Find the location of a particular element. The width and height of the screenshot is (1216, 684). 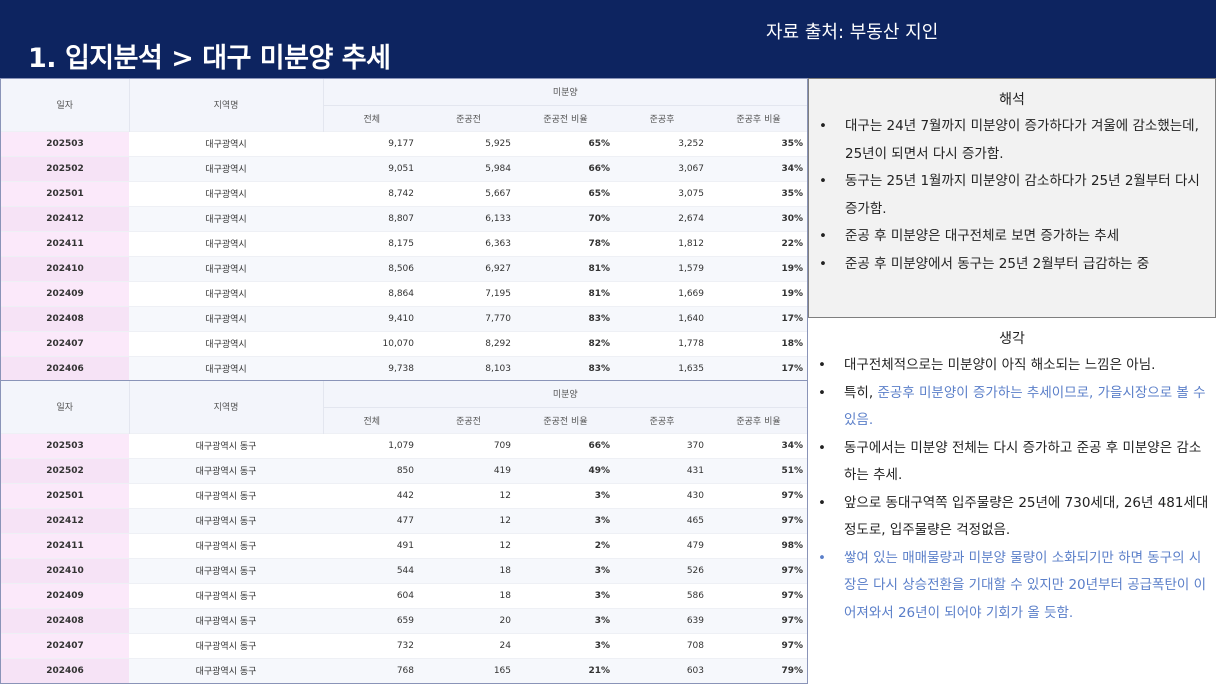

cell-before: 6,133 is located at coordinates (468, 218).